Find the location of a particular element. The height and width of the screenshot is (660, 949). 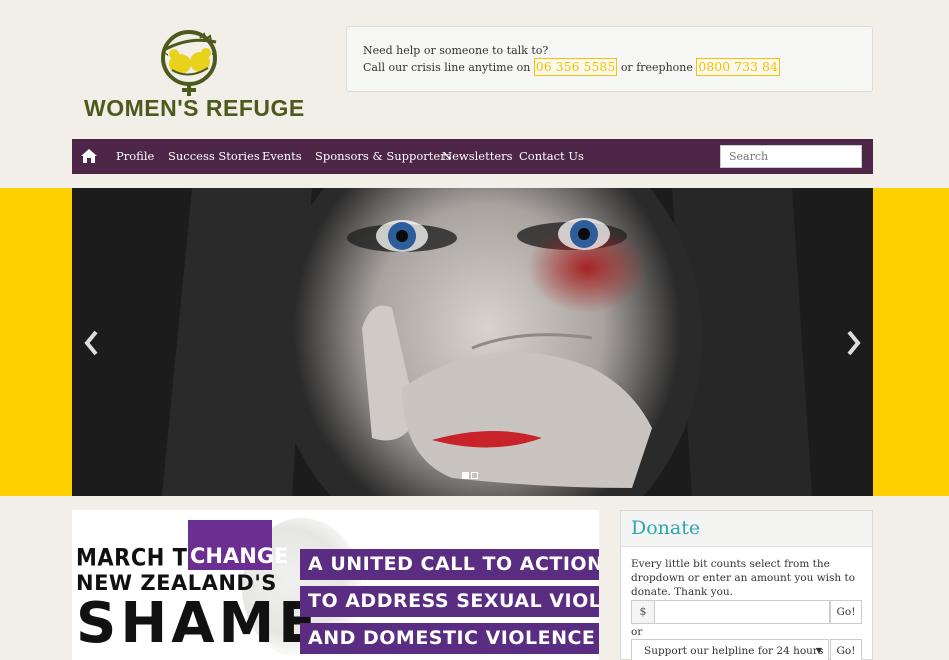

crisis-call-prefix: Call our crisis line anytime on is located at coordinates (447, 67).